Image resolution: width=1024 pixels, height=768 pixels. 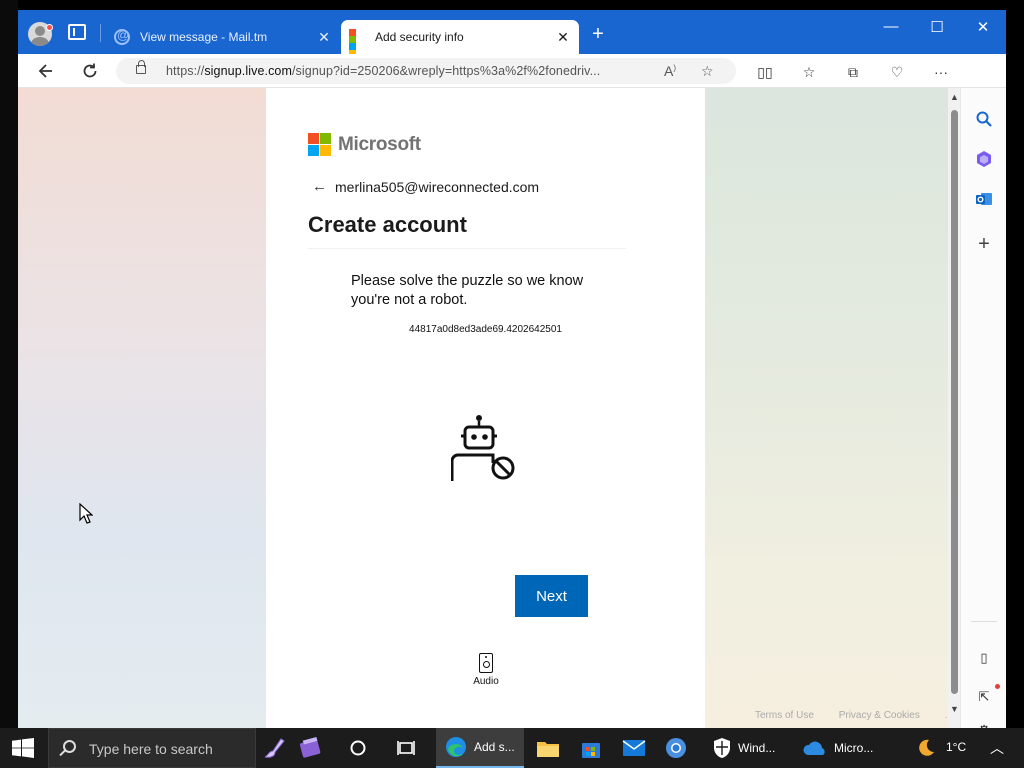 What do you see at coordinates (592, 748) in the screenshot?
I see `store-icon` at bounding box center [592, 748].